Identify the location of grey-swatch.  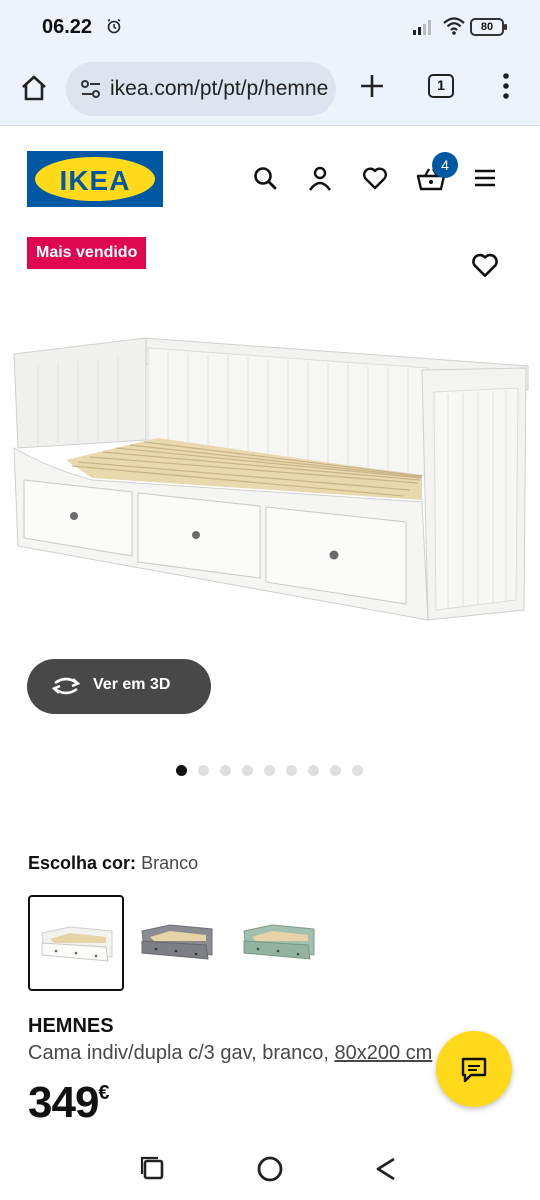
(178, 943).